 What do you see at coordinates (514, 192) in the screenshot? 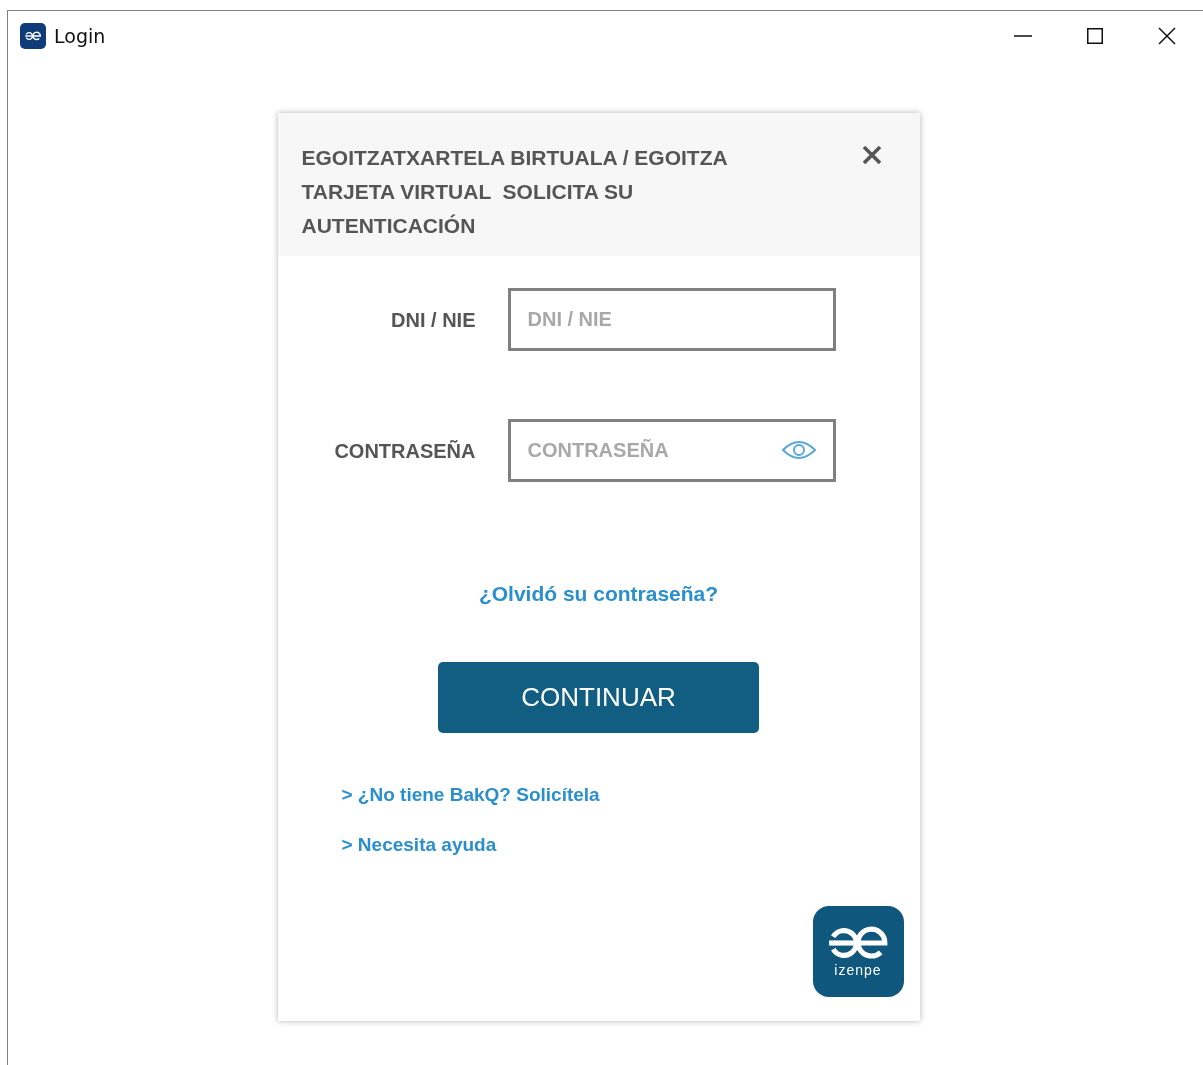
I see `dialog-title: EGOITZATXARTELA BIRTUALA / EGOITZA TARJETA VIRTUAL SOLICITA SU AUTENTICACIÓN` at bounding box center [514, 192].